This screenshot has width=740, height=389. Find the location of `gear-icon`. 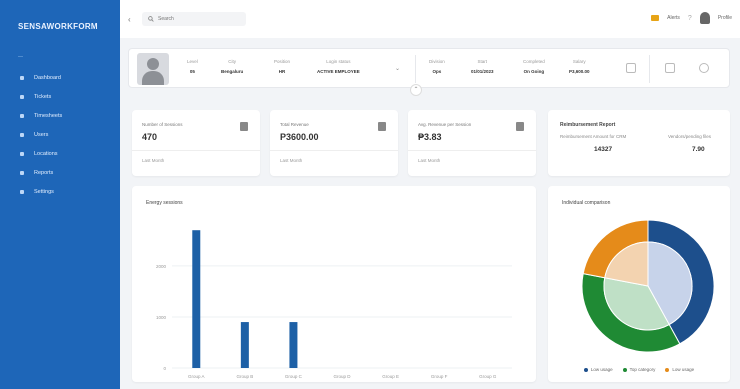

gear-icon is located at coordinates (22, 191).